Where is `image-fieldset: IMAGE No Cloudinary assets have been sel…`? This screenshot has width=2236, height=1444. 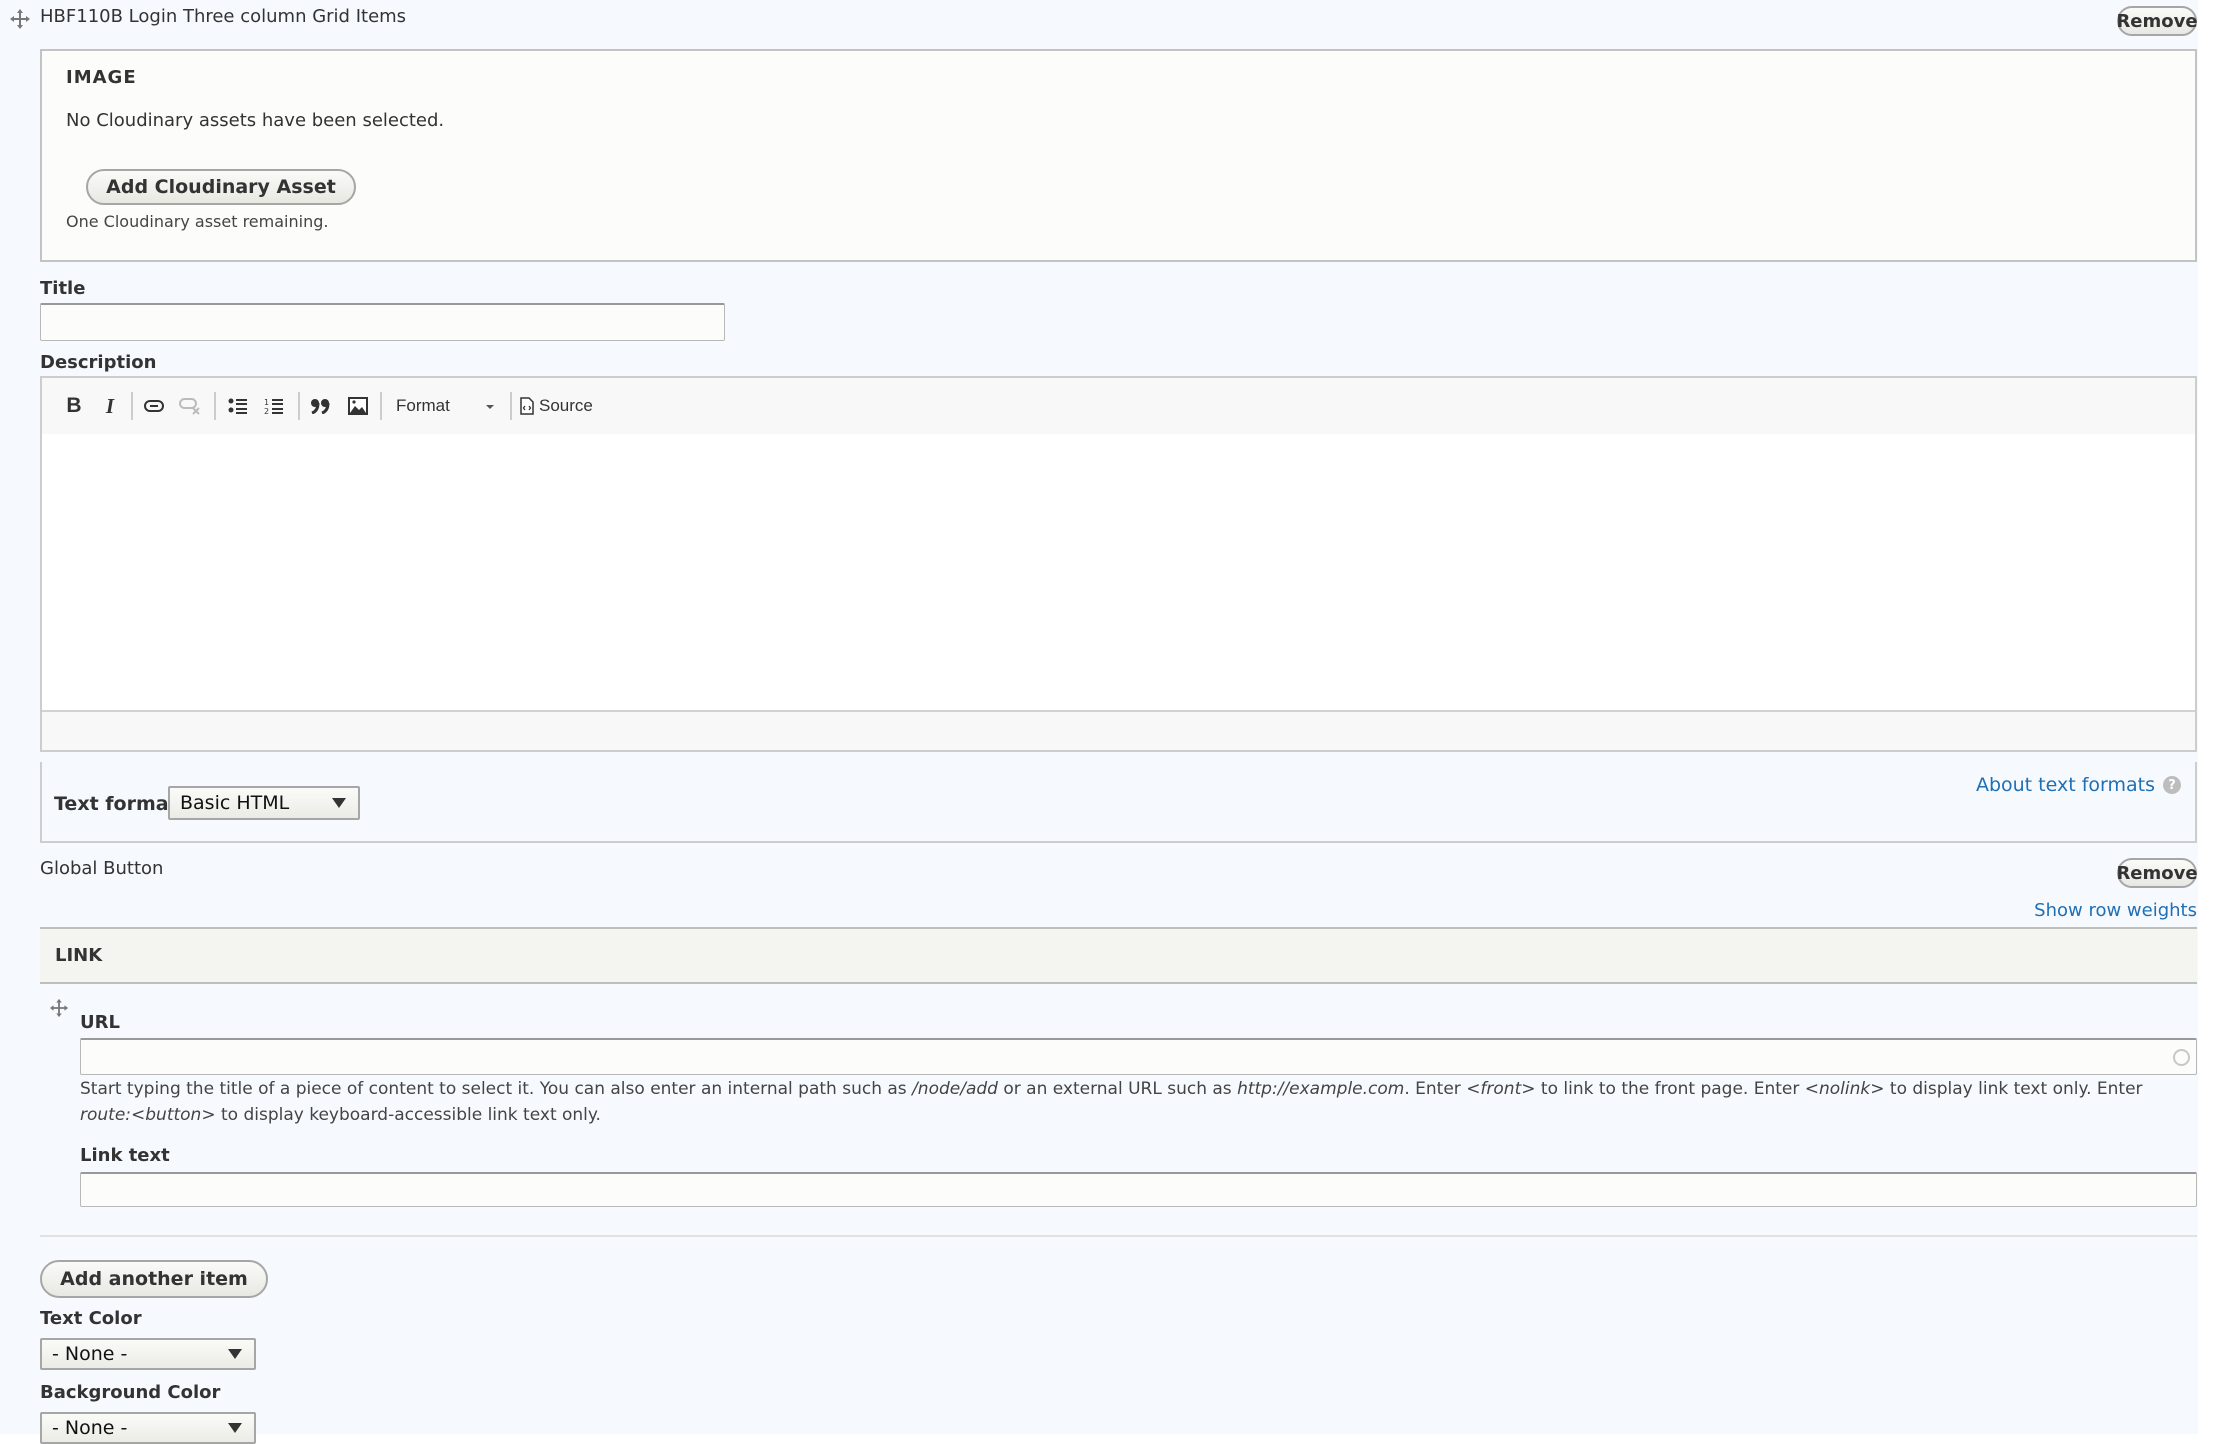
image-fieldset: IMAGE No Cloudinary assets have been sel… is located at coordinates (1118, 155).